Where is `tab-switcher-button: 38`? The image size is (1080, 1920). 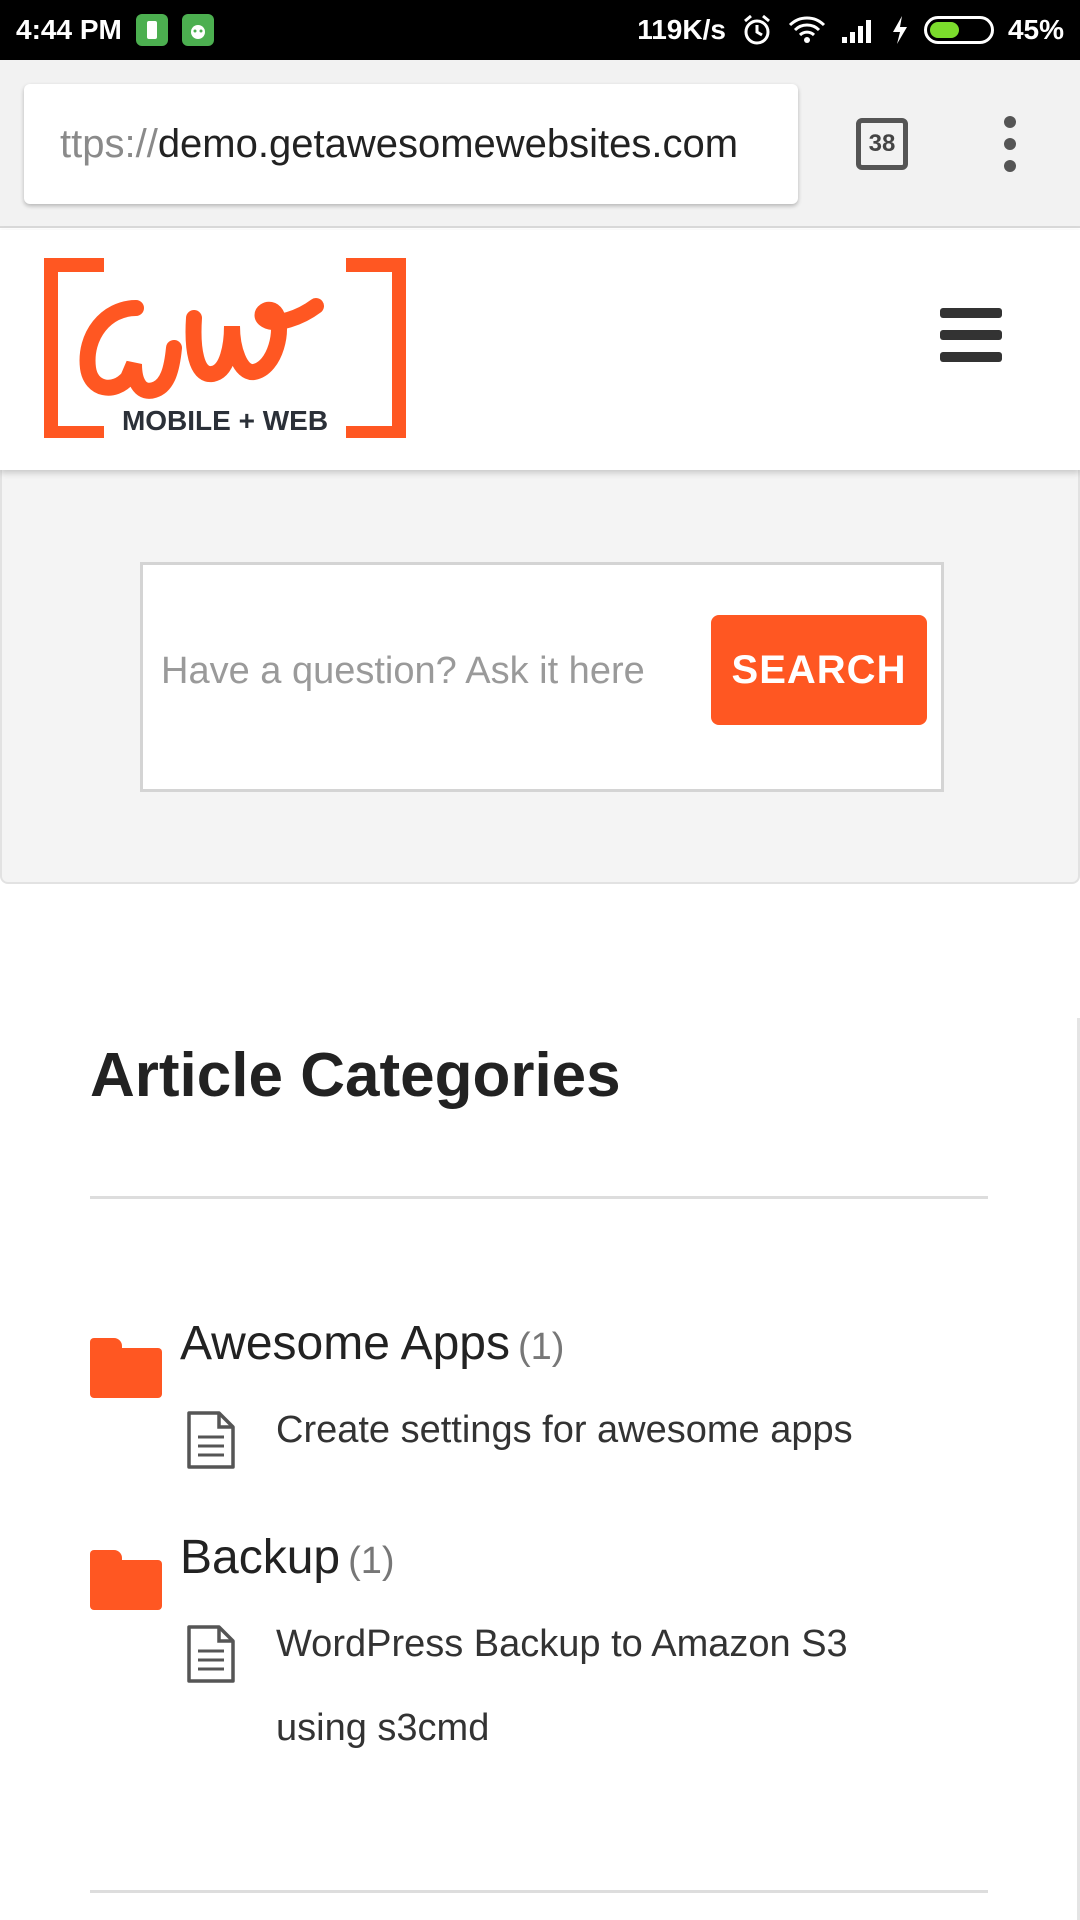 tab-switcher-button: 38 is located at coordinates (882, 144).